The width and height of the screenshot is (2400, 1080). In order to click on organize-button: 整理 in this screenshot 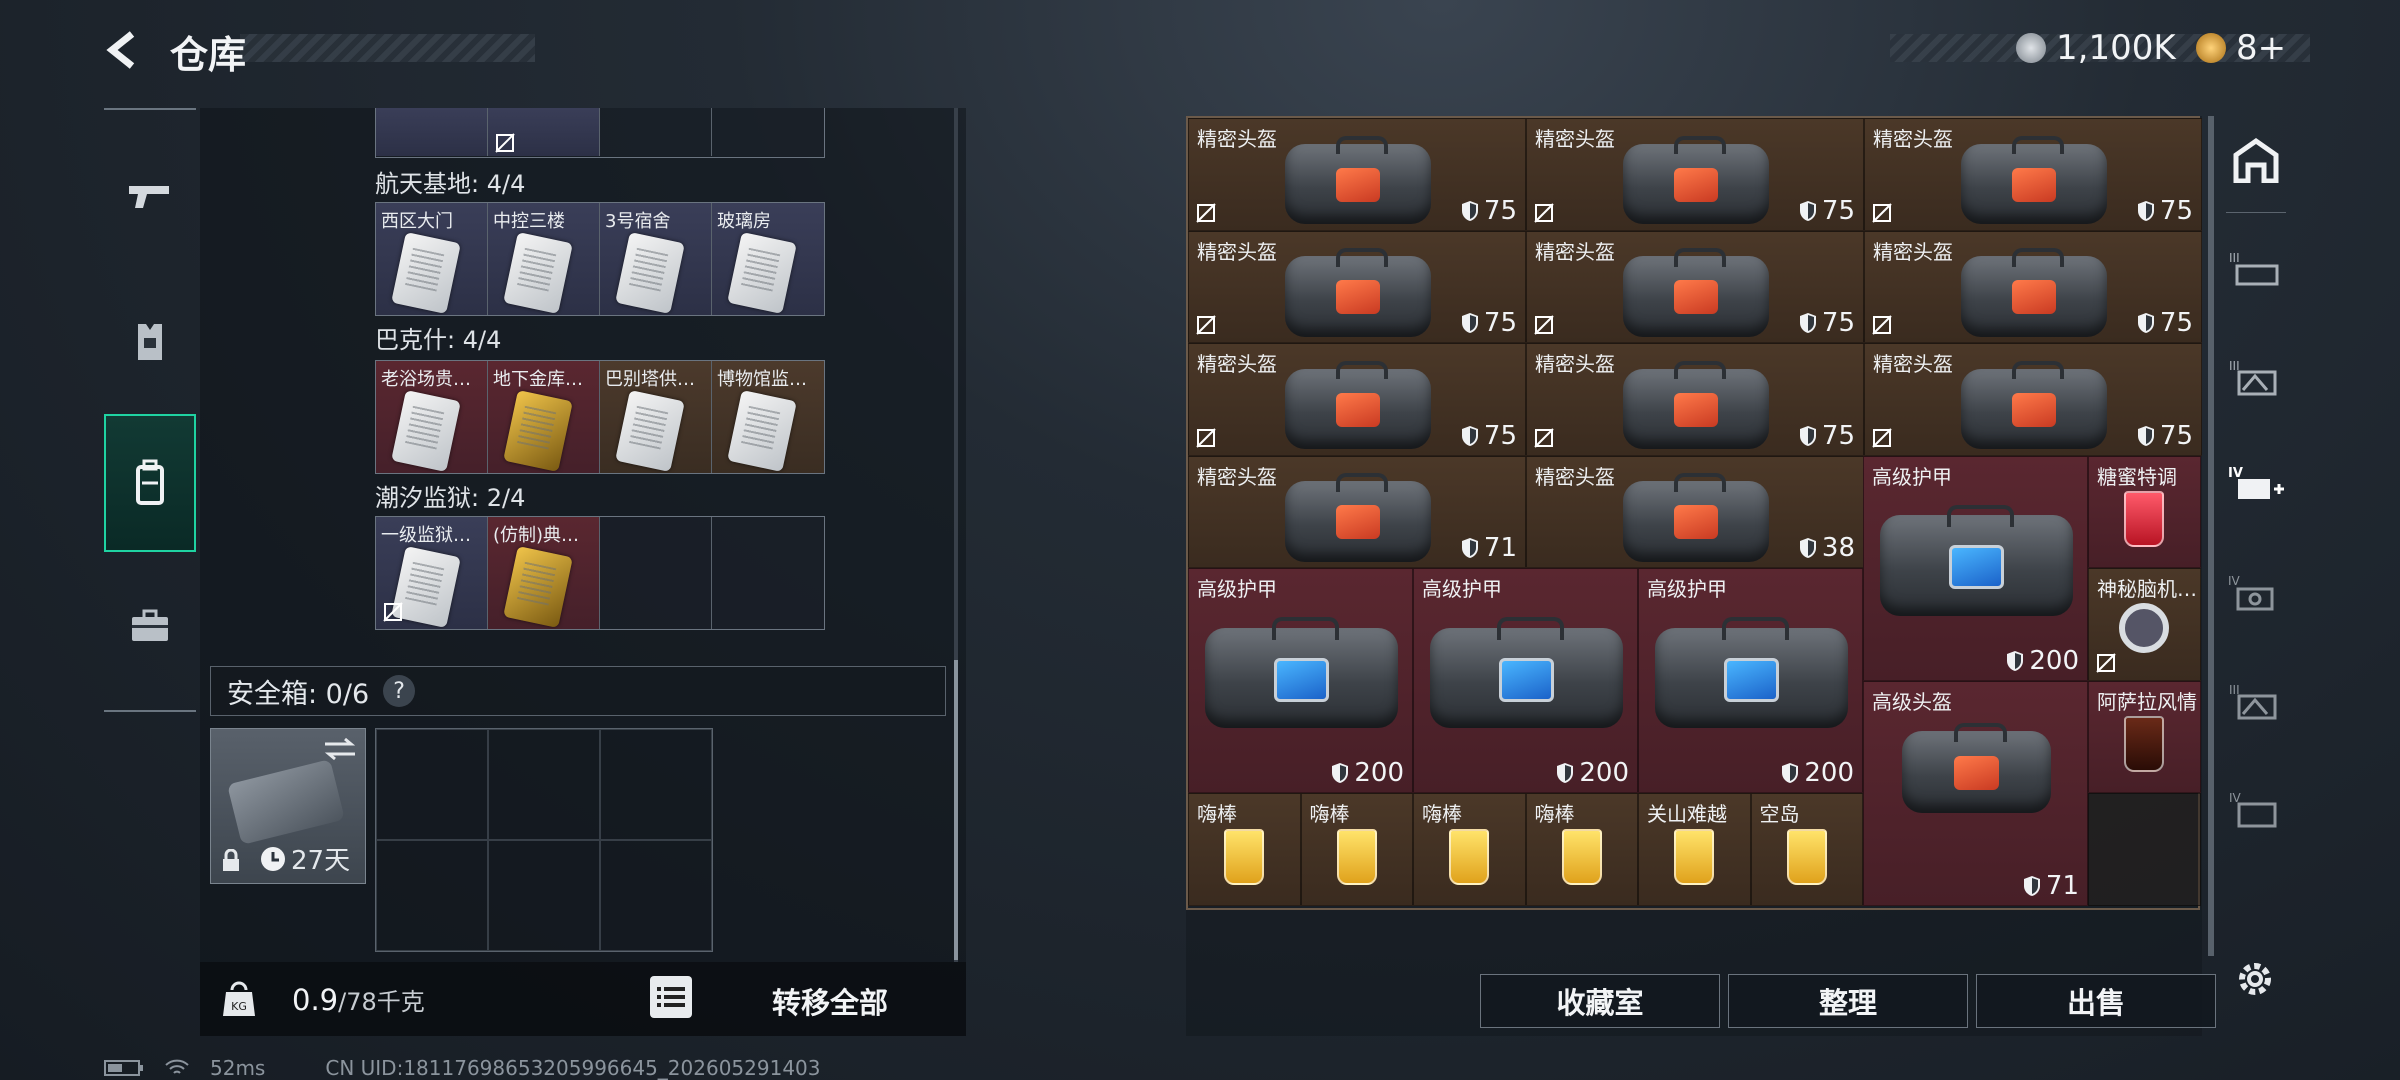, I will do `click(1848, 1001)`.